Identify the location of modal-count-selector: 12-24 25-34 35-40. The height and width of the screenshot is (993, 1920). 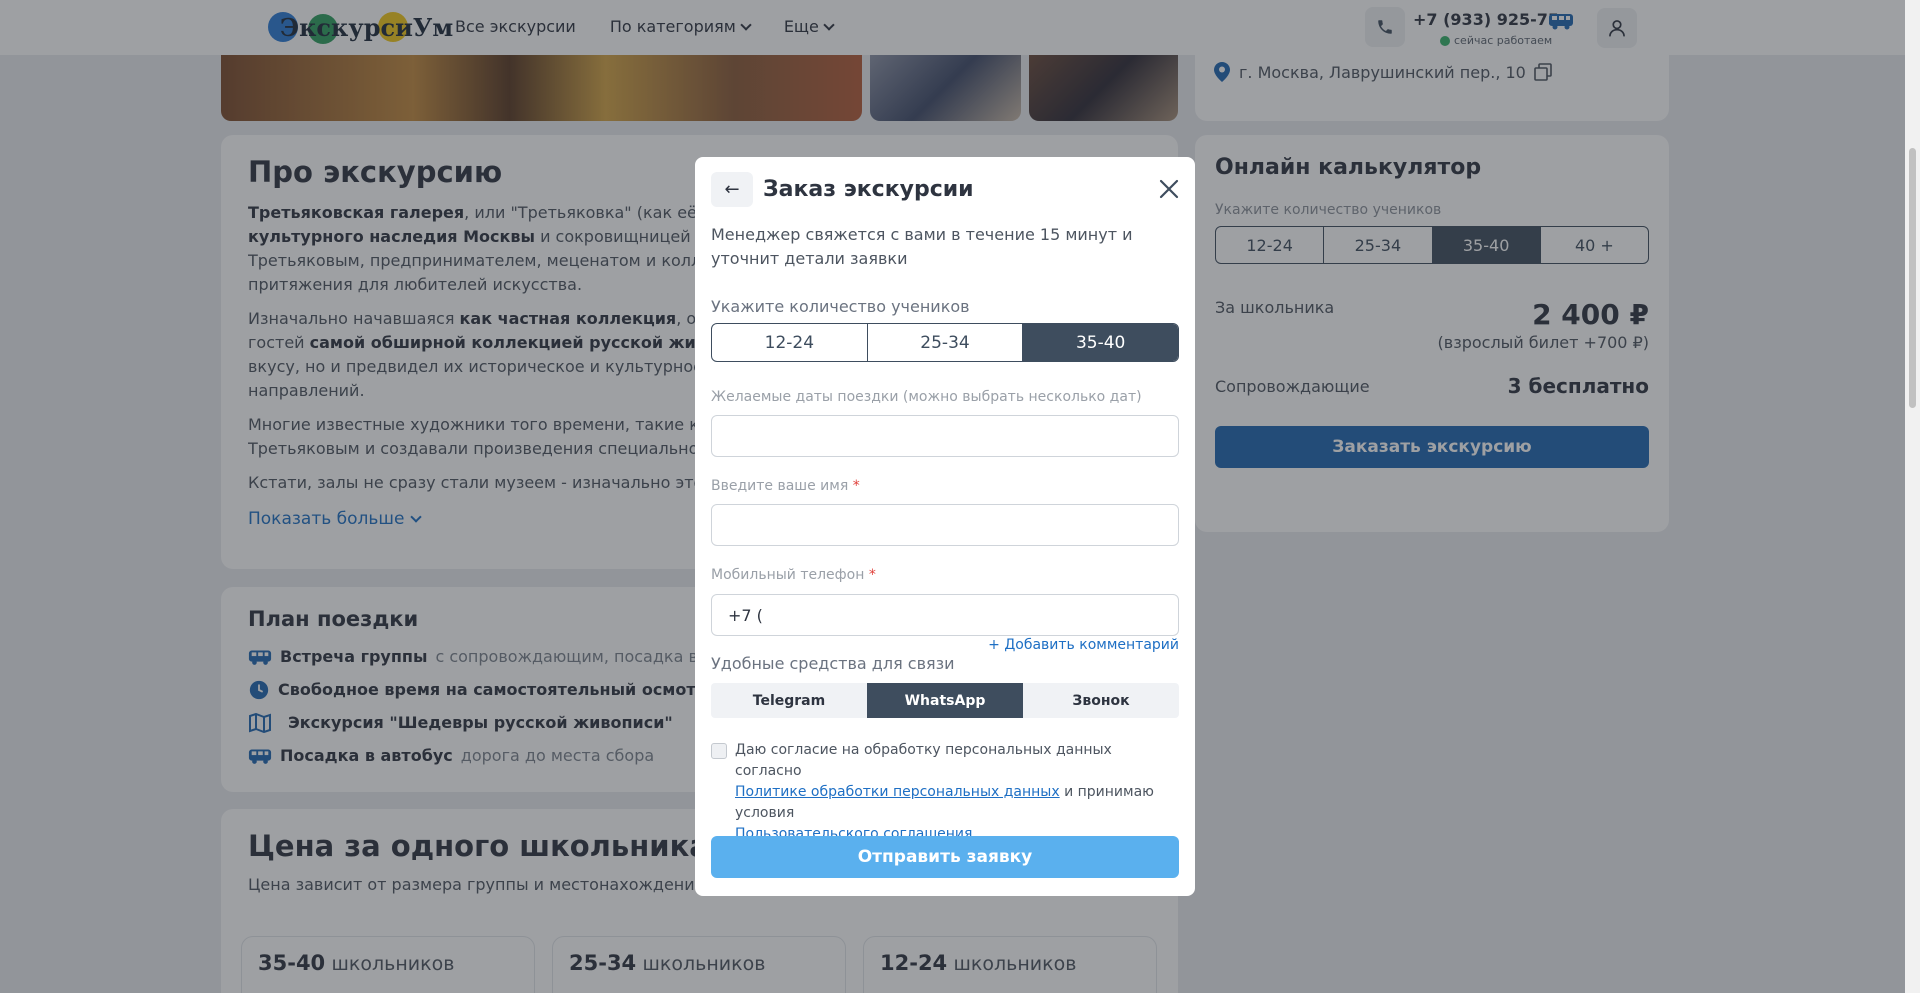
(945, 342).